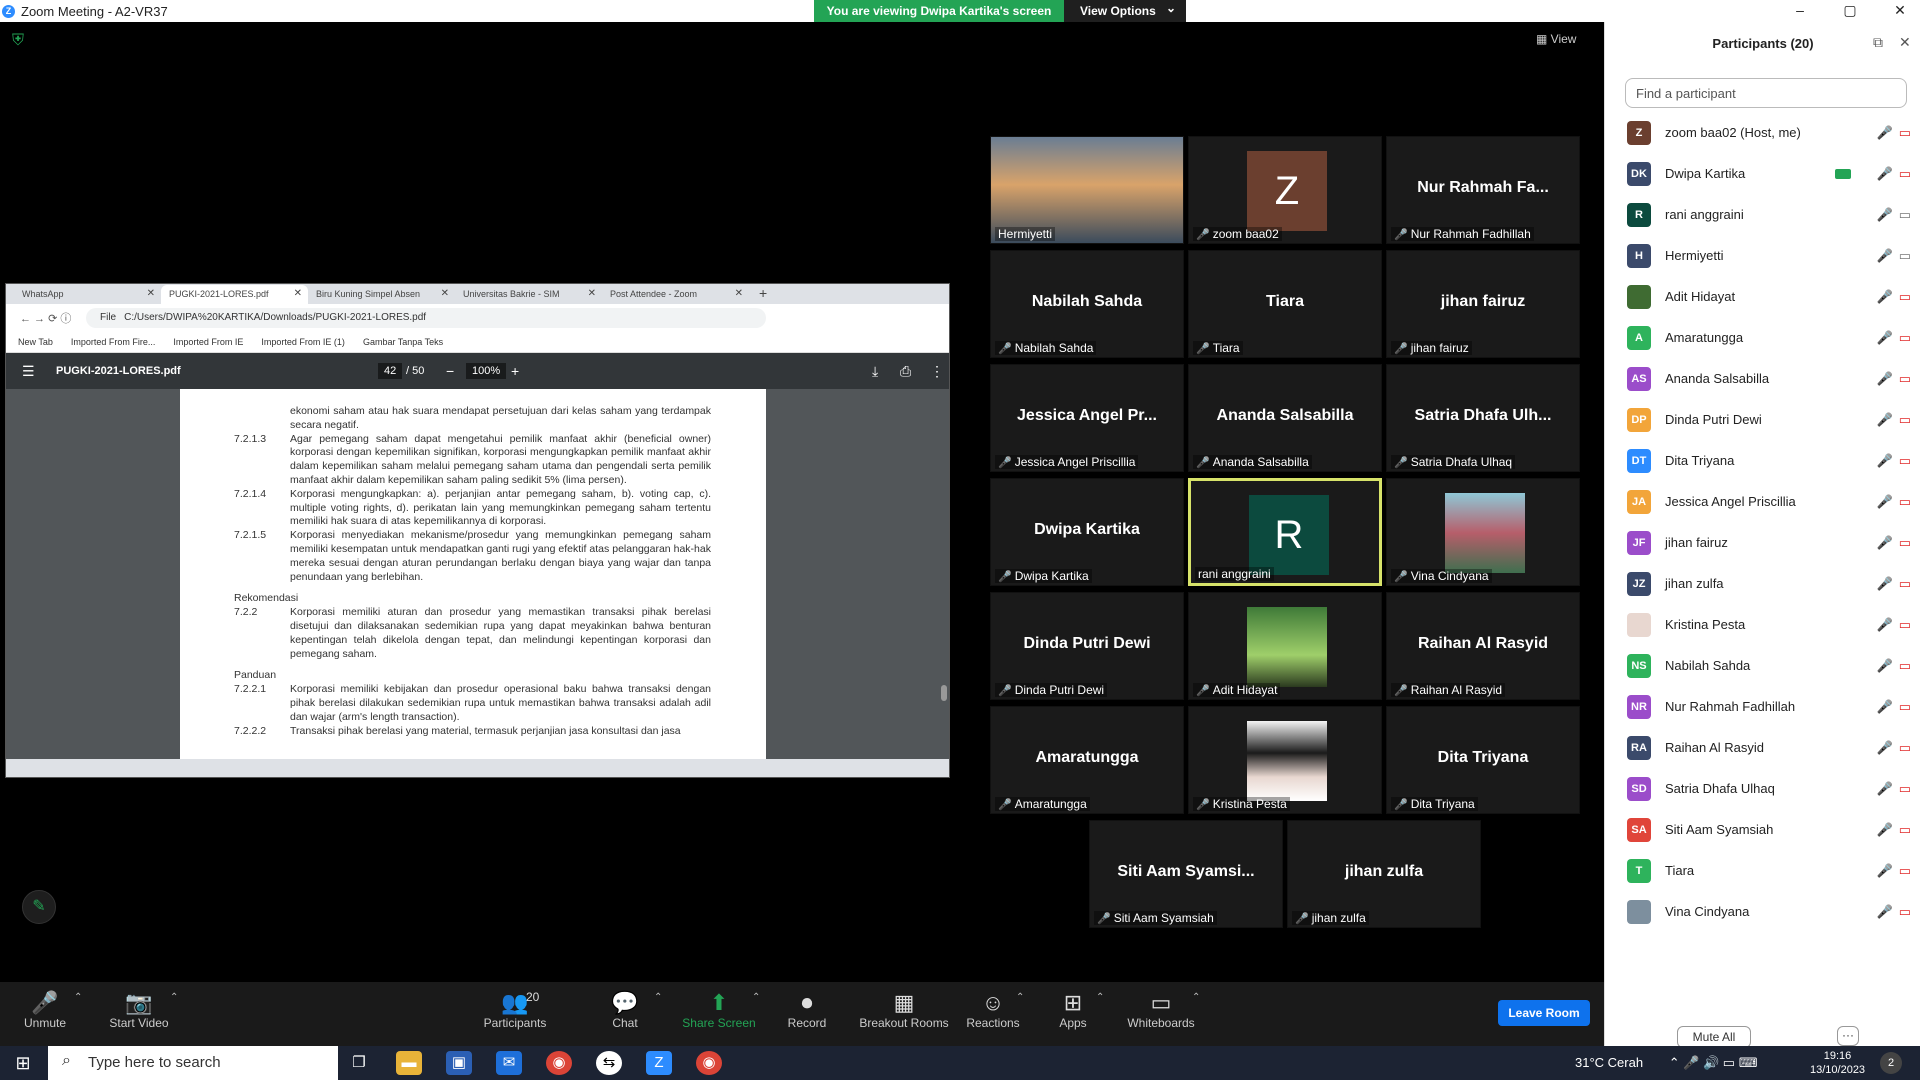  I want to click on mail-icon: ✉, so click(509, 1063).